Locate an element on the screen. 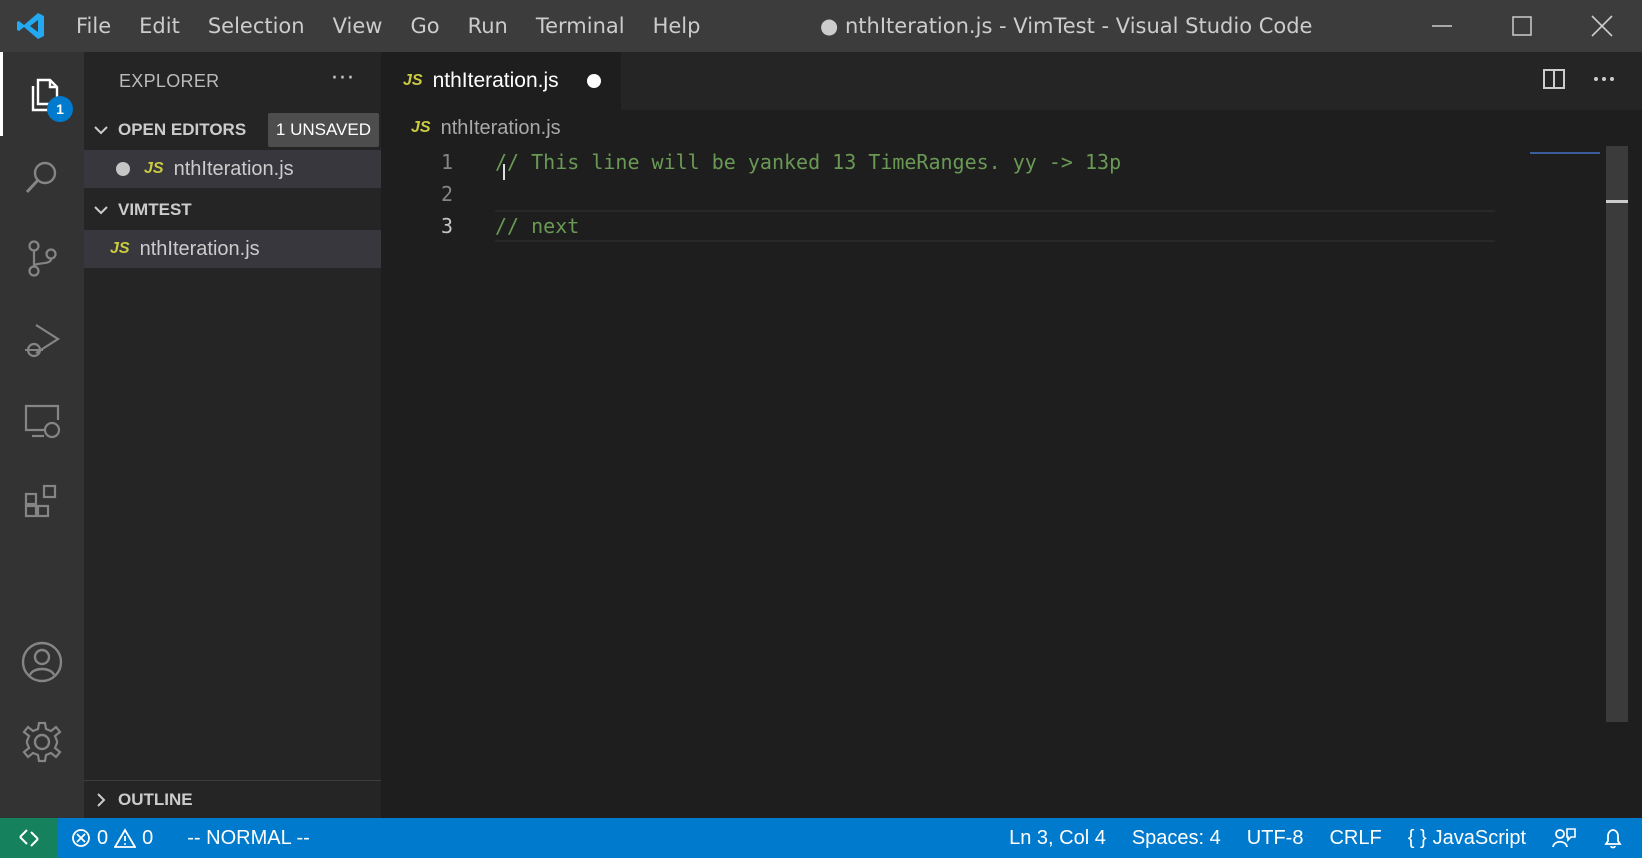  split-editor-icon is located at coordinates (1554, 81).